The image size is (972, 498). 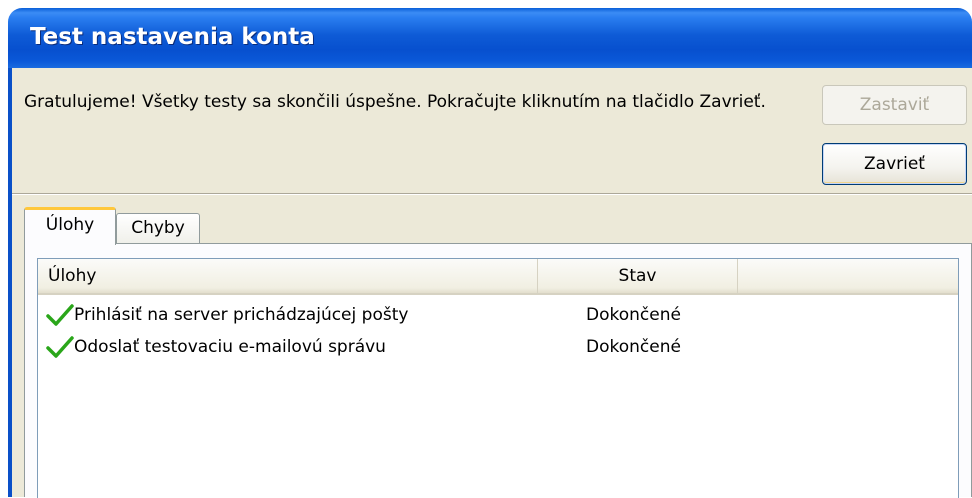 I want to click on column-header-tasks: Úlohy, so click(x=288, y=276).